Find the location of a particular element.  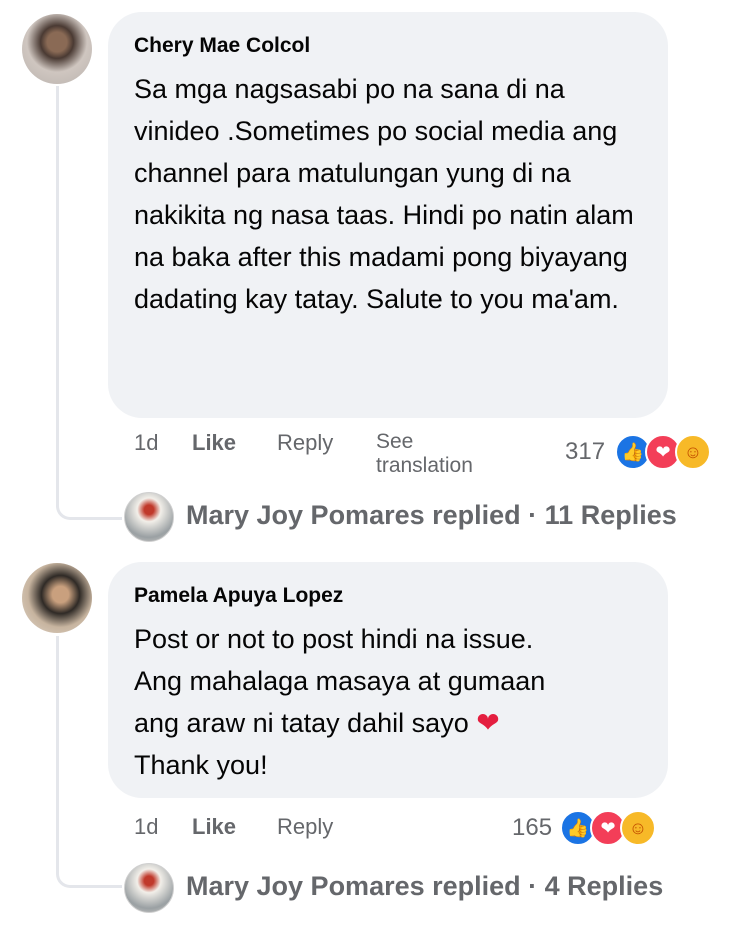

view-replies-button: Mary Joy Pomares replied · 4 Replies is located at coordinates (429, 888).